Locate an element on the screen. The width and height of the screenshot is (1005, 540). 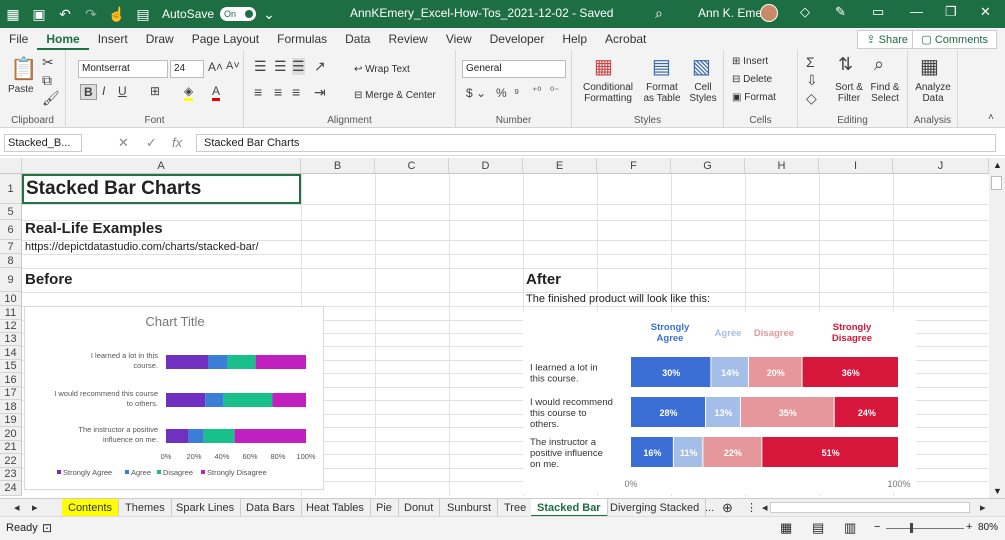
row-header: 17 is located at coordinates (11, 393).